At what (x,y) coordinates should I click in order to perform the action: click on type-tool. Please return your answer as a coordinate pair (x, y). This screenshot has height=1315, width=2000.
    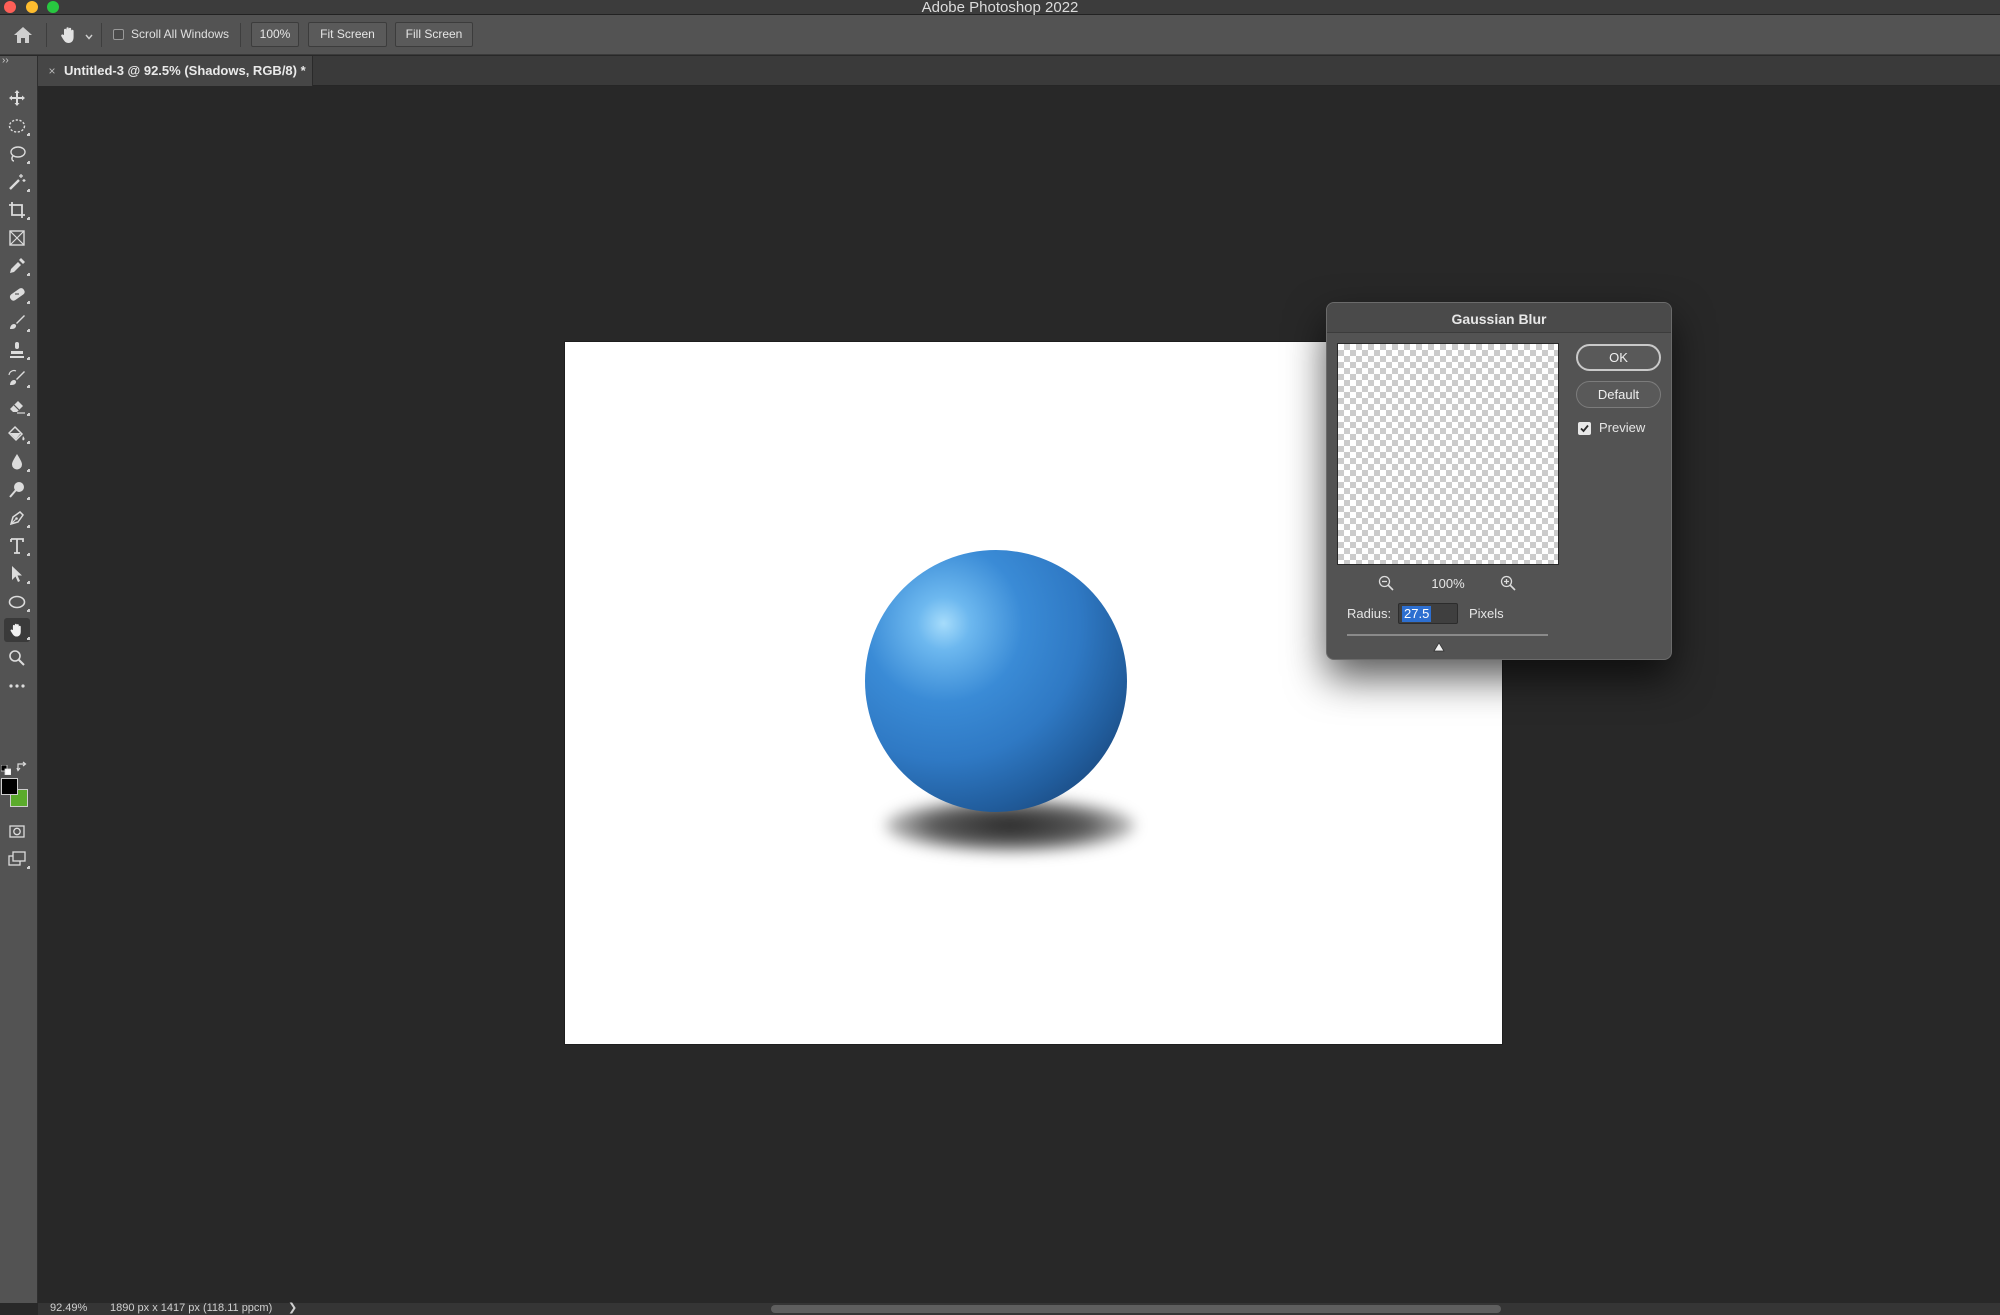
    Looking at the image, I should click on (17, 546).